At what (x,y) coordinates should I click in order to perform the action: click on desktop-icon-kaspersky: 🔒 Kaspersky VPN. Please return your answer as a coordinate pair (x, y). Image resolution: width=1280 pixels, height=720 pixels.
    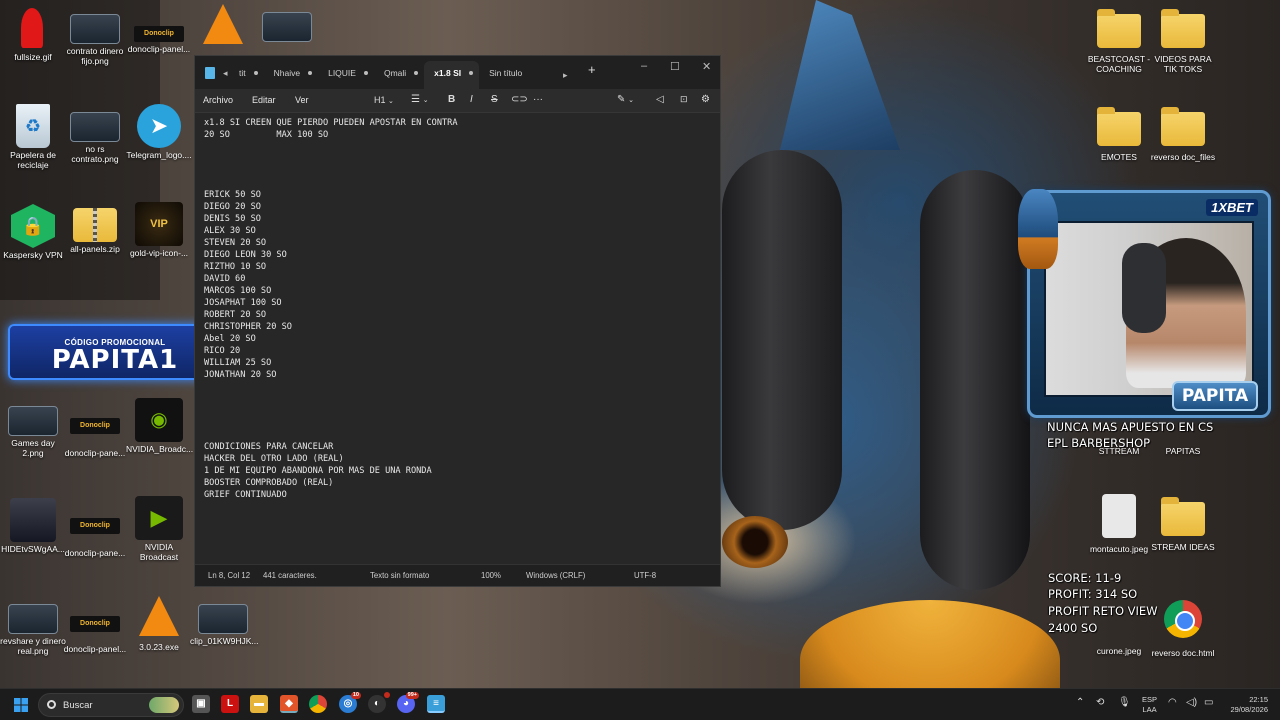
    Looking at the image, I should click on (33, 232).